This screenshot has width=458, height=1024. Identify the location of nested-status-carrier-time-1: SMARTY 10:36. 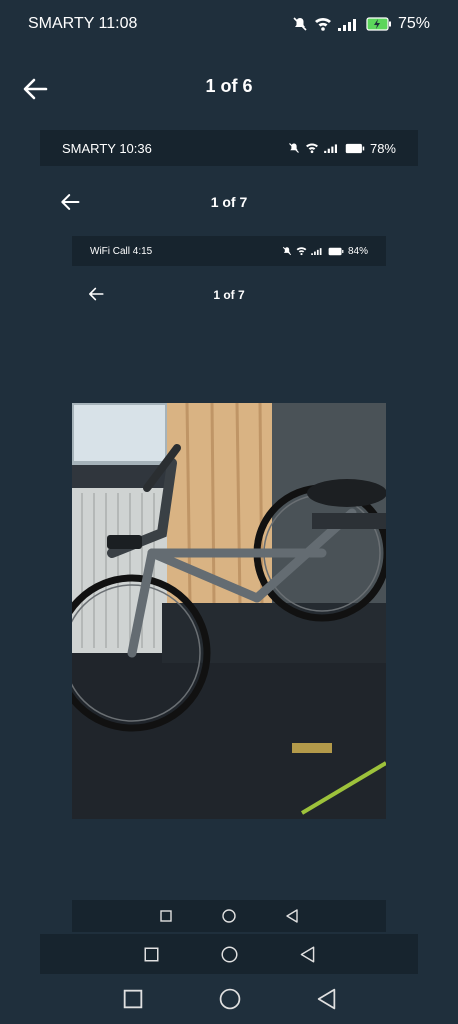
(107, 148).